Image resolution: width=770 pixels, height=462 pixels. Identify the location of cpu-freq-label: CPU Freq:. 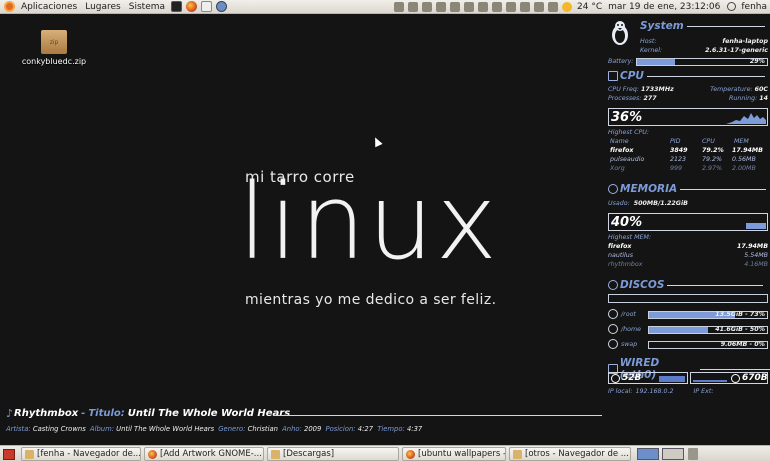
(624, 89).